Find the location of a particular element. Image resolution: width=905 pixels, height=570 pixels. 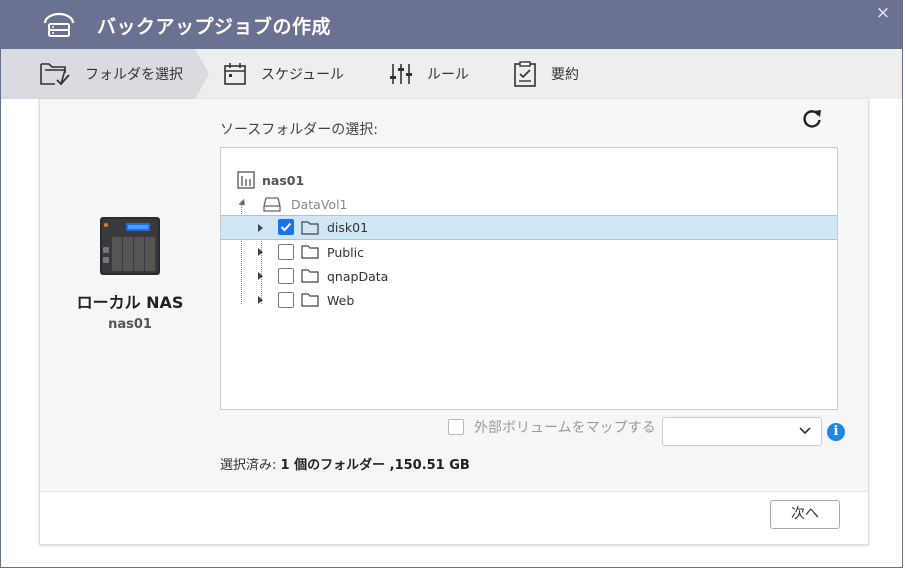

dialog-footer: 次へ is located at coordinates (454, 517).